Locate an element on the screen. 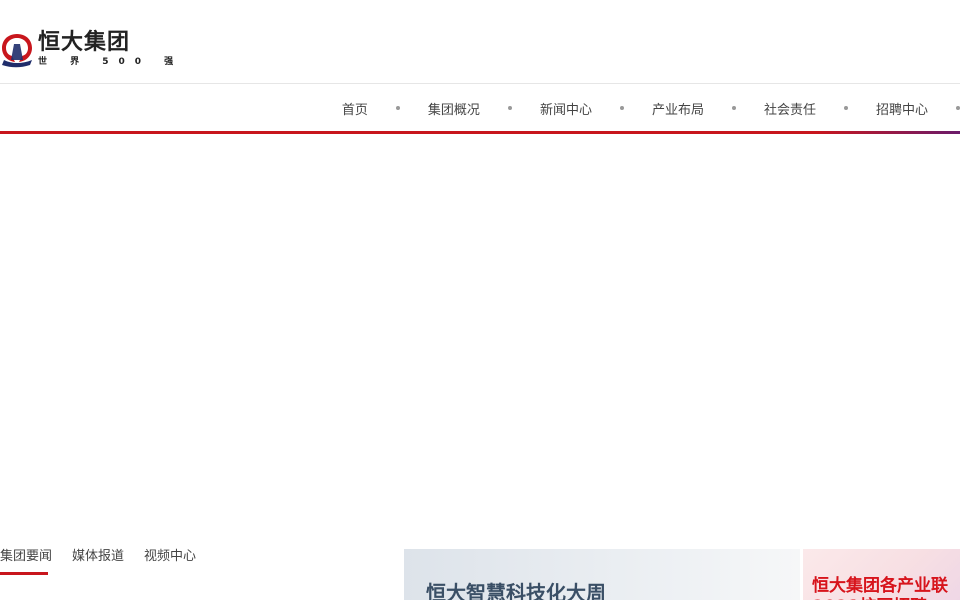 The height and width of the screenshot is (600, 960). logo: 恒大集团 世 界 500 强 is located at coordinates (91, 50).